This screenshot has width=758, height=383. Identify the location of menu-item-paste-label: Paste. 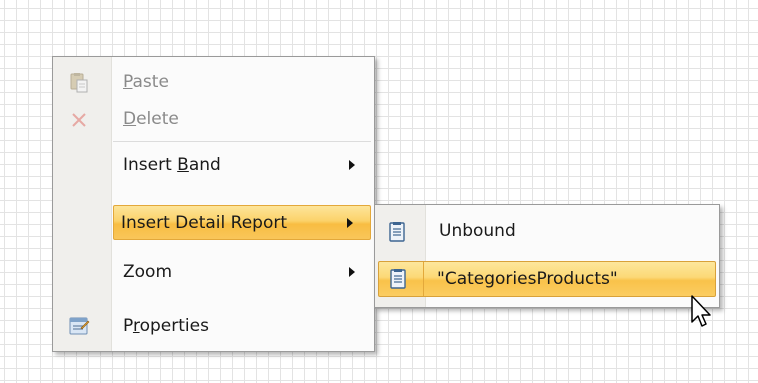
(146, 82).